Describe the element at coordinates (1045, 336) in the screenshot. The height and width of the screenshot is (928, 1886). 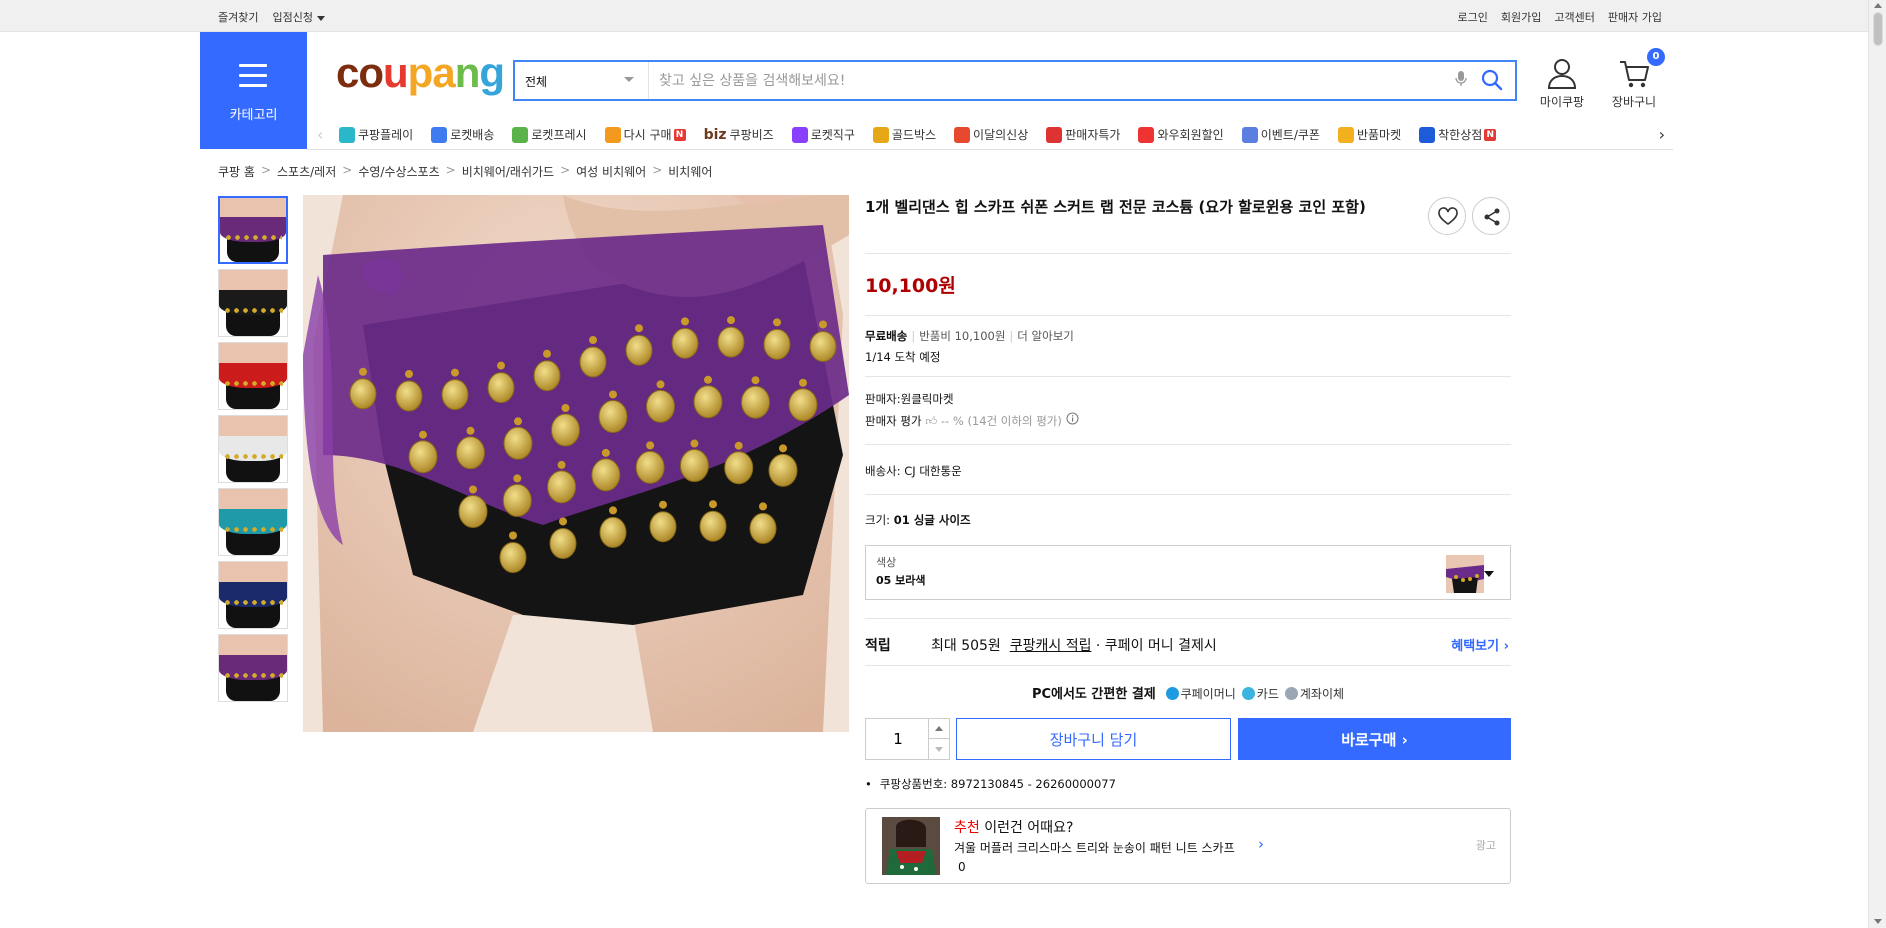
I see `learn-more-link: 더 알아보기` at that location.